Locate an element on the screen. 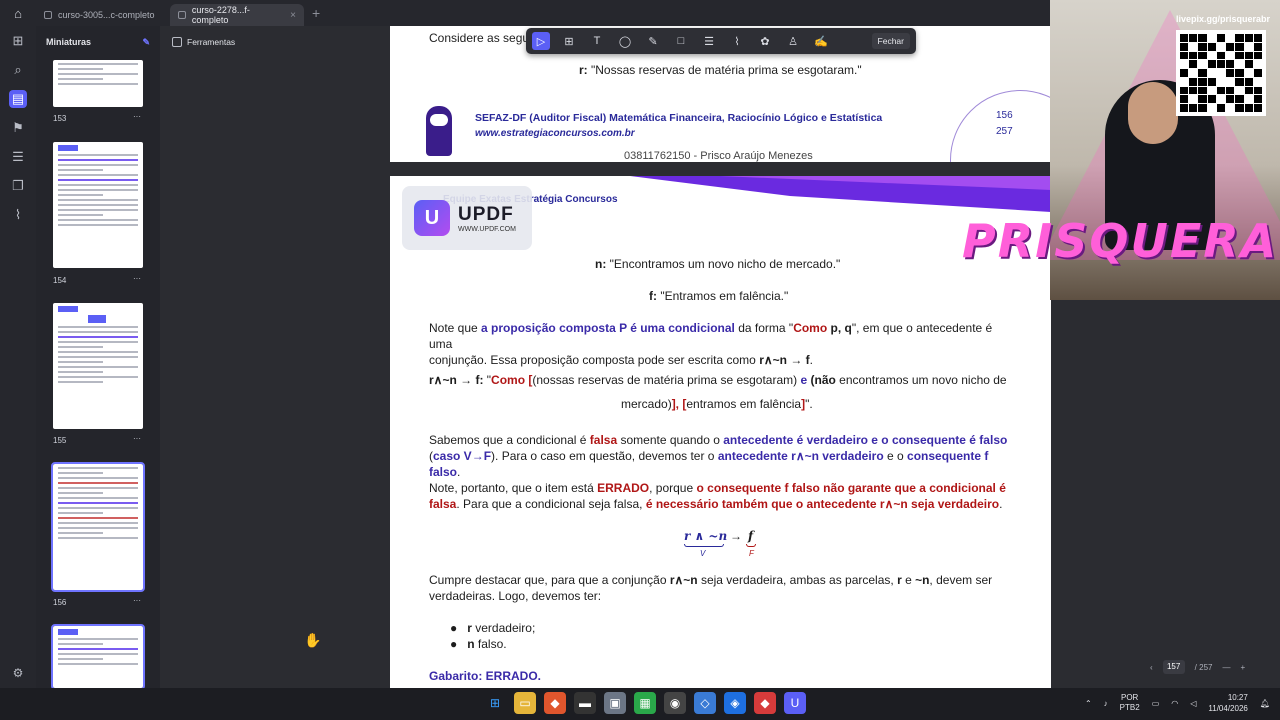  textbox-icon: ⊞ is located at coordinates (569, 41).